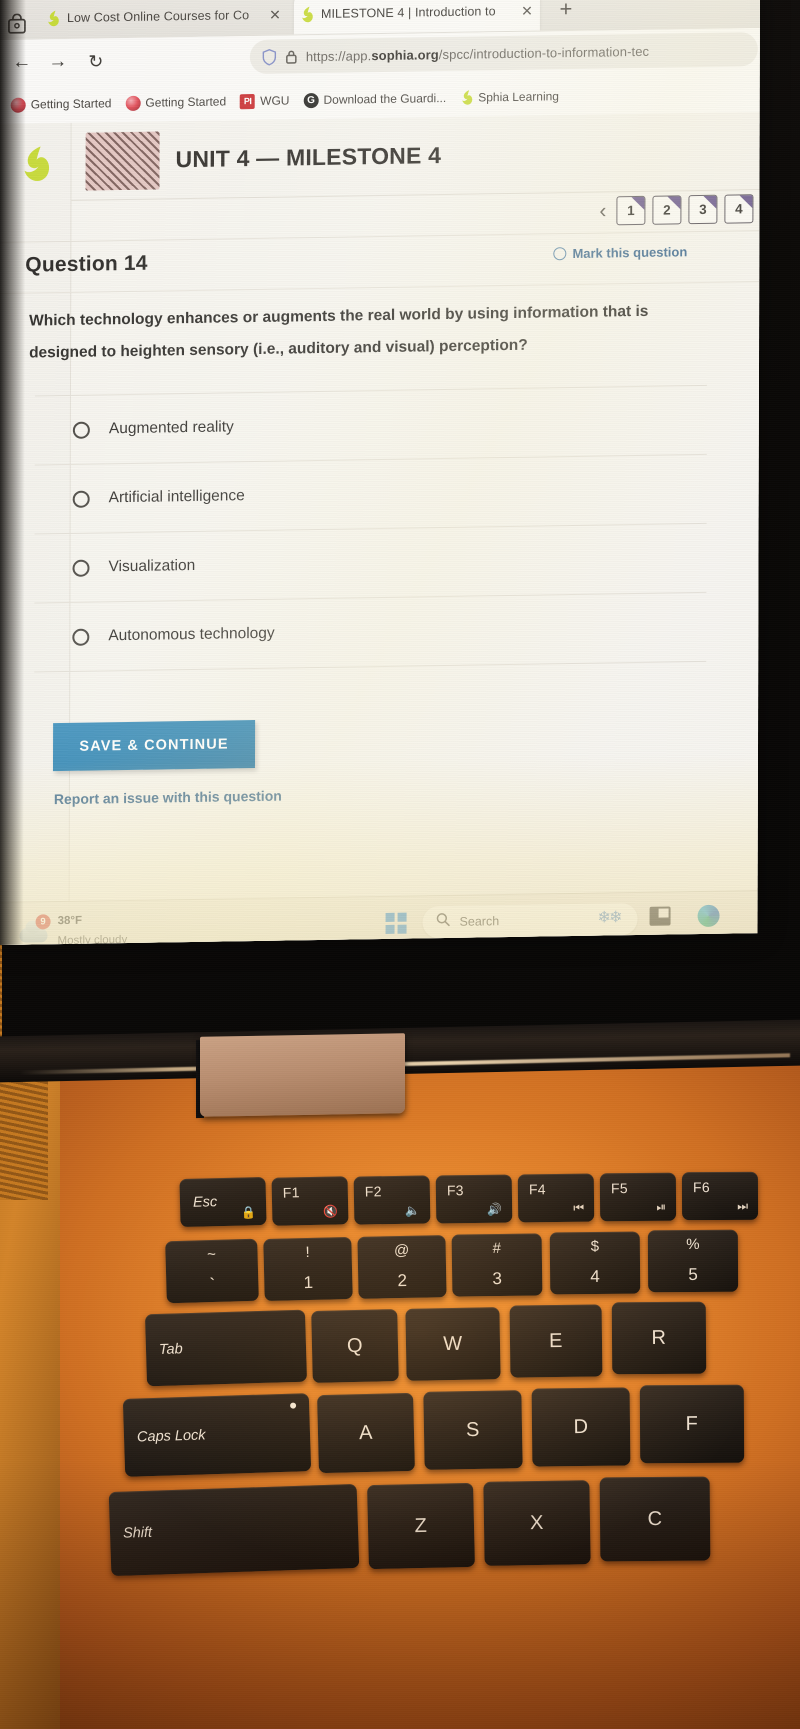 This screenshot has height=1729, width=800. What do you see at coordinates (556, 1198) in the screenshot?
I see `key-f4: F4 ⏮` at bounding box center [556, 1198].